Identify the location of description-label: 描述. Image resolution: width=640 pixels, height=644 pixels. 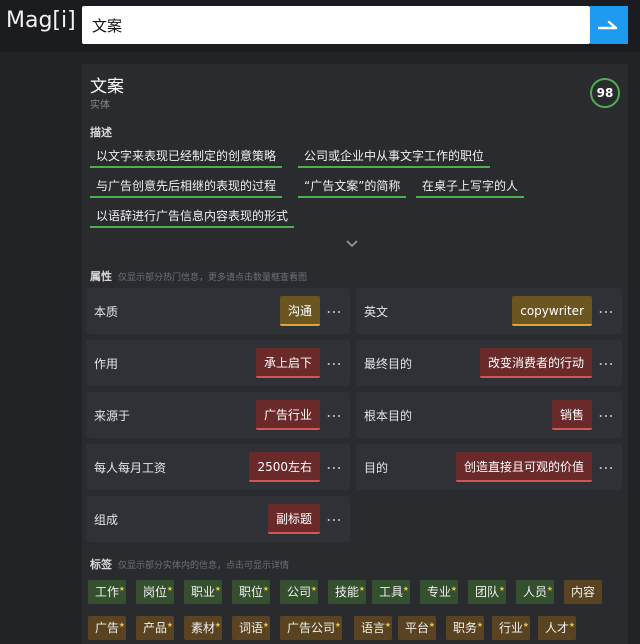
(101, 132).